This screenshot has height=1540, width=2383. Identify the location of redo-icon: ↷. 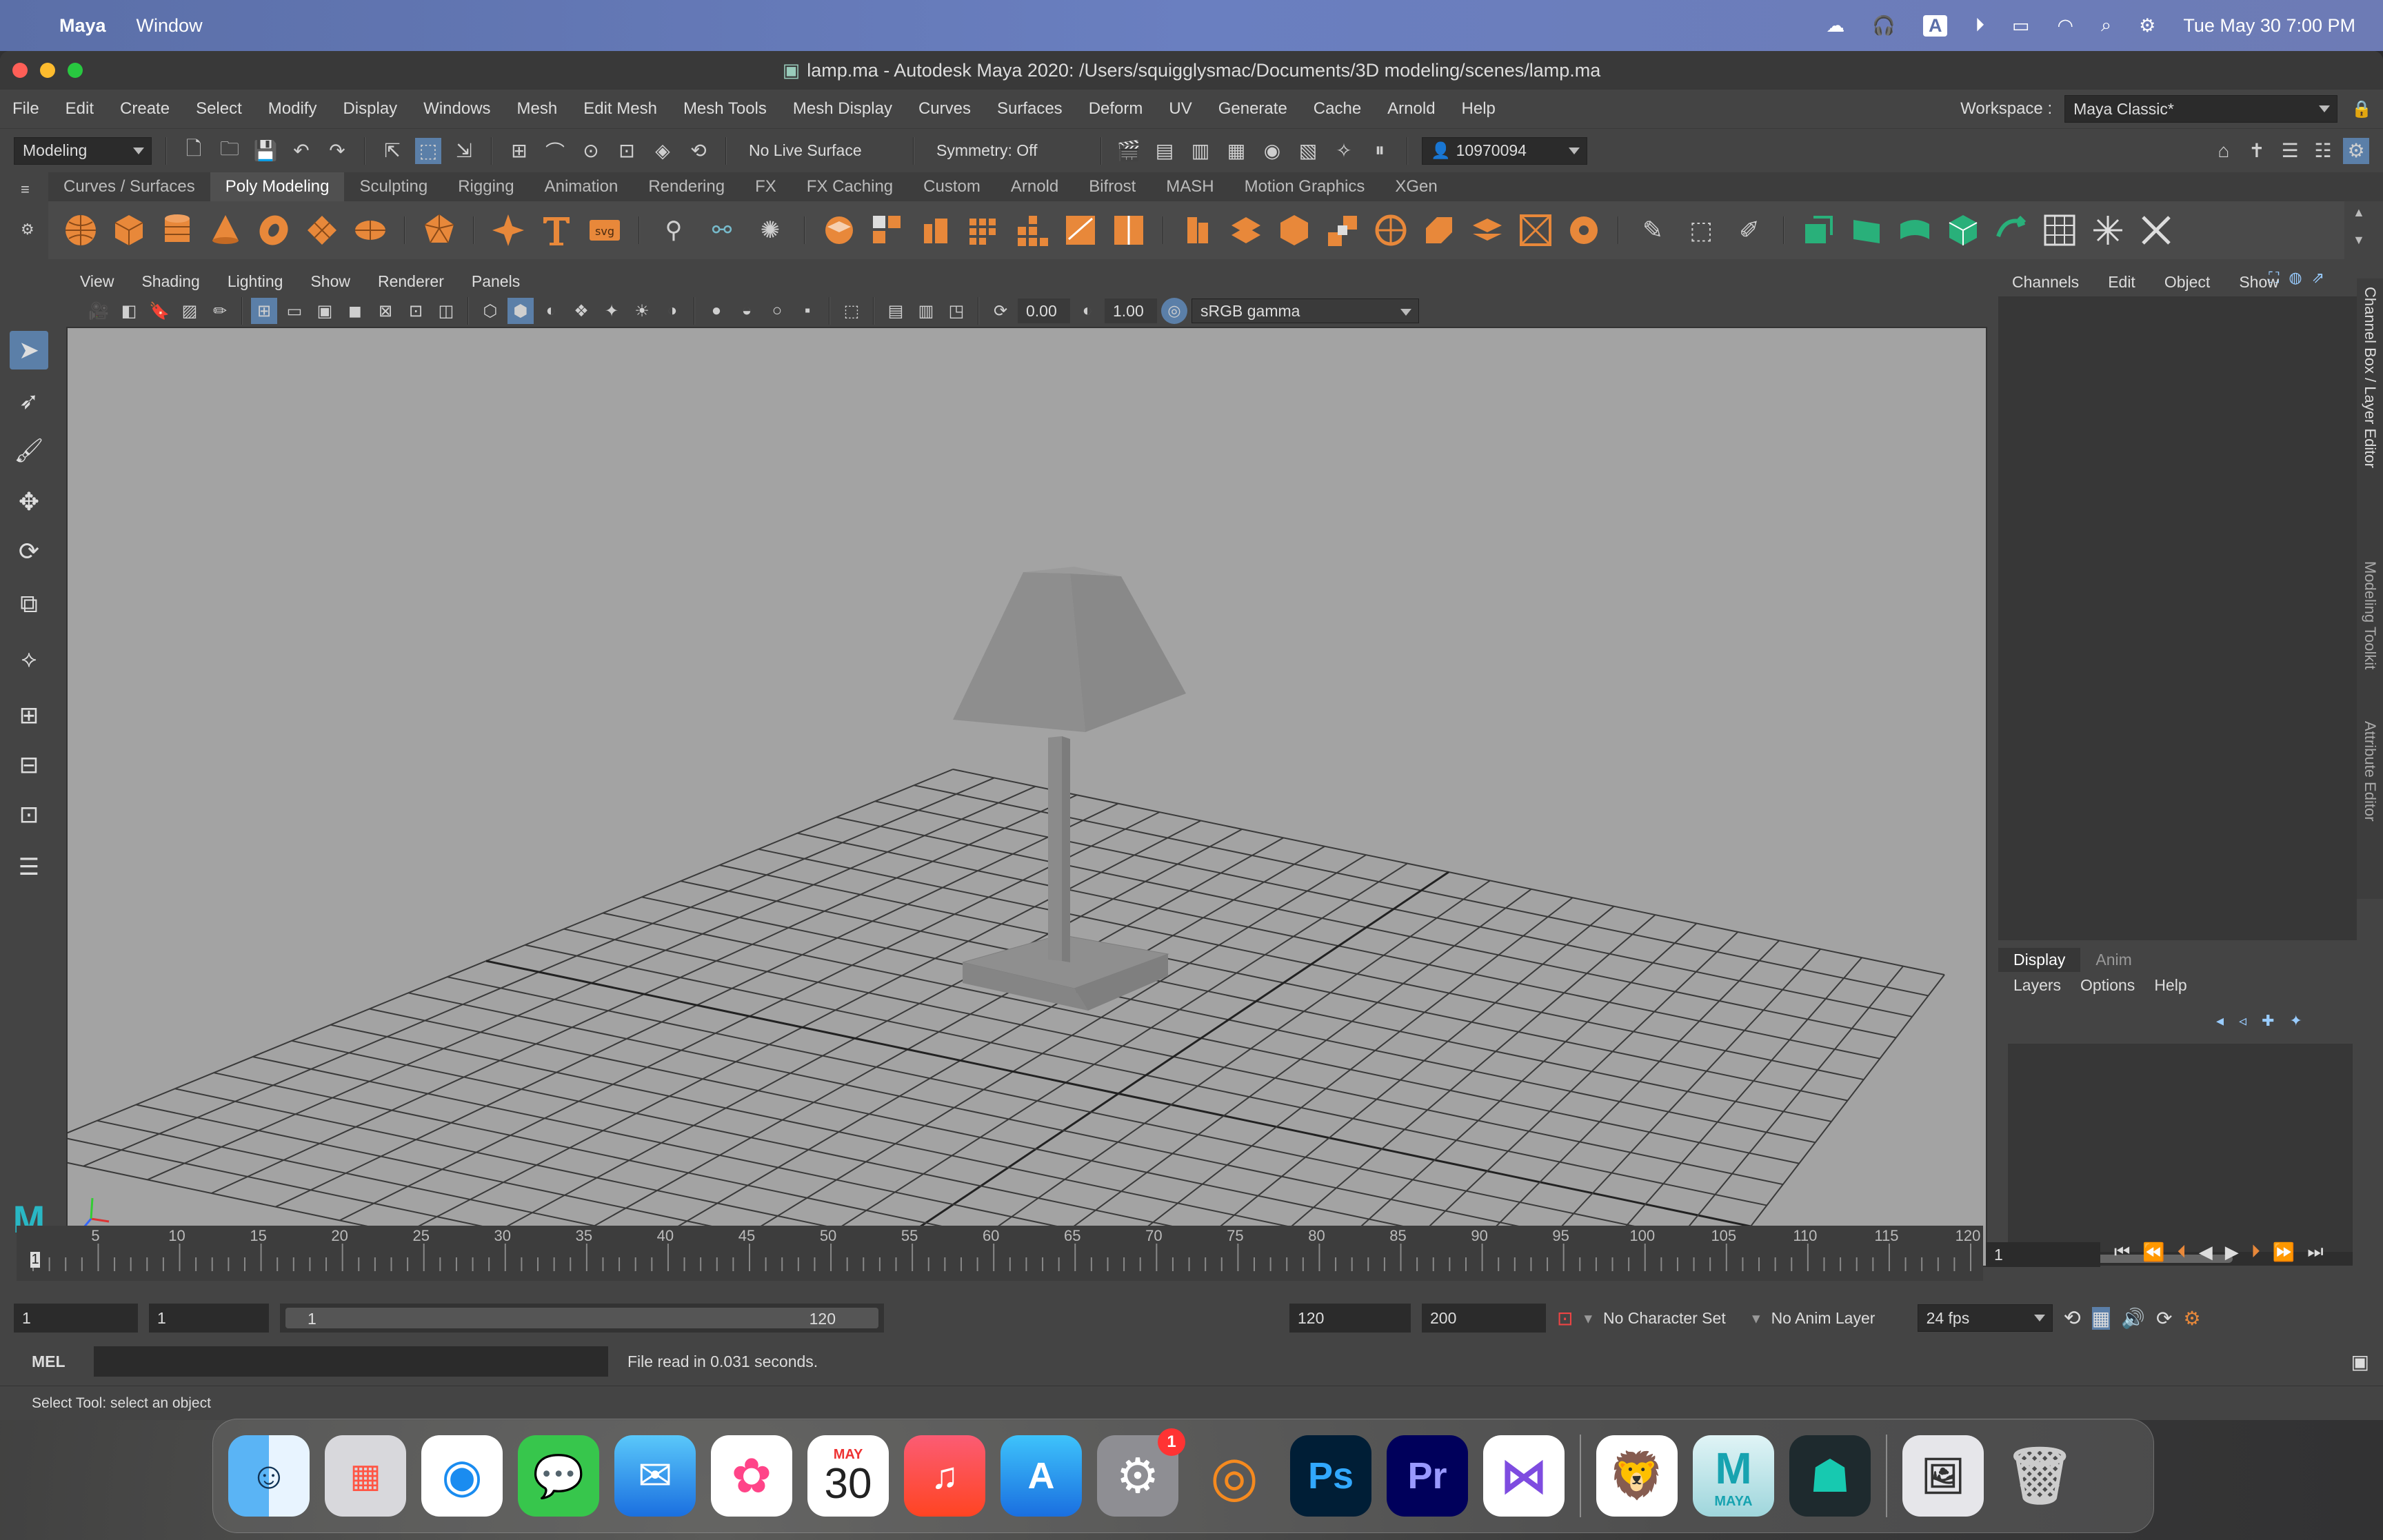
(337, 151).